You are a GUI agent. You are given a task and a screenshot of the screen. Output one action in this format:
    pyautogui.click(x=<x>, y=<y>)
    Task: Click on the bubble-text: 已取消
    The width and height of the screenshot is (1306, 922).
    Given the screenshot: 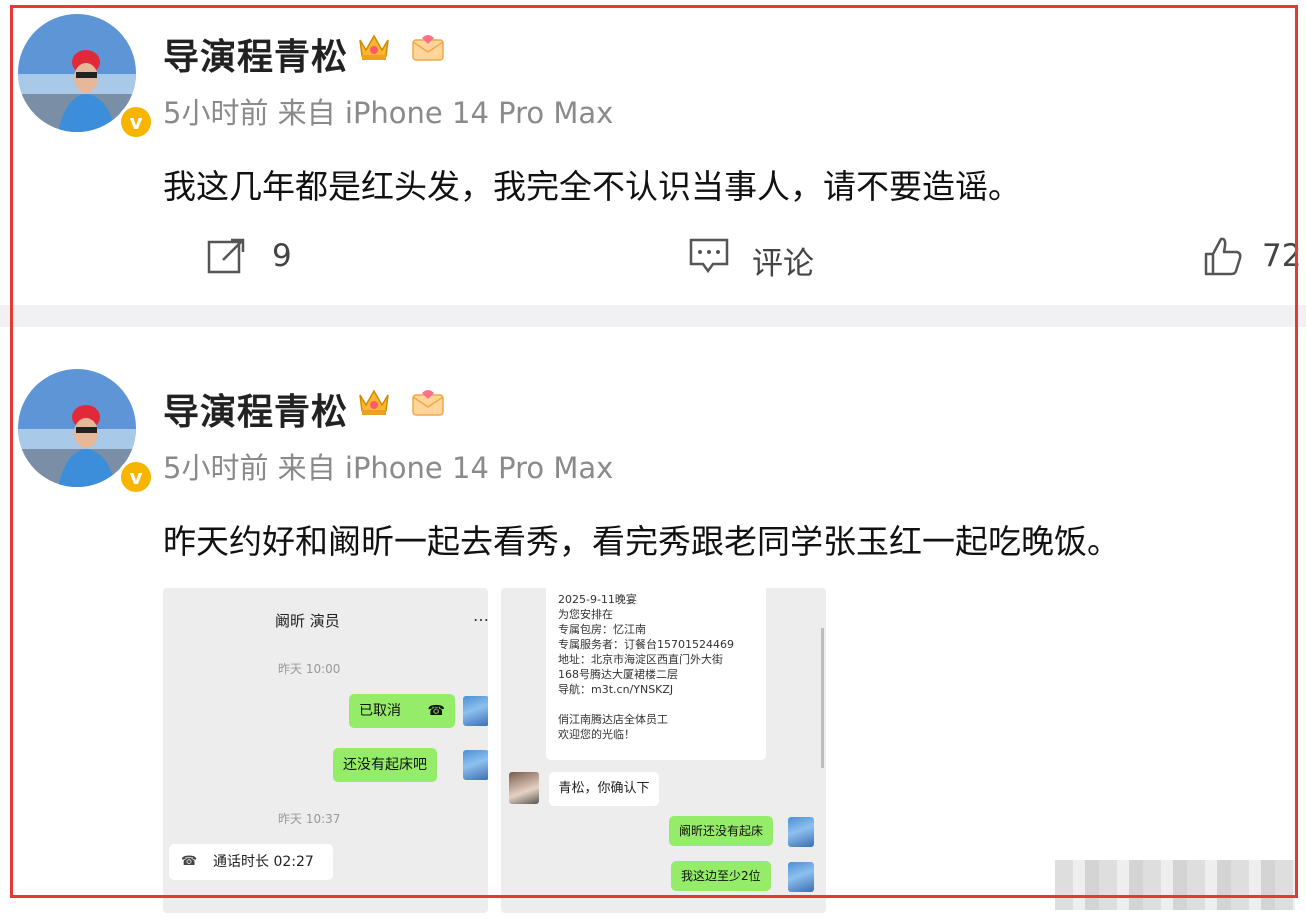 What is the action you would take?
    pyautogui.click(x=380, y=711)
    